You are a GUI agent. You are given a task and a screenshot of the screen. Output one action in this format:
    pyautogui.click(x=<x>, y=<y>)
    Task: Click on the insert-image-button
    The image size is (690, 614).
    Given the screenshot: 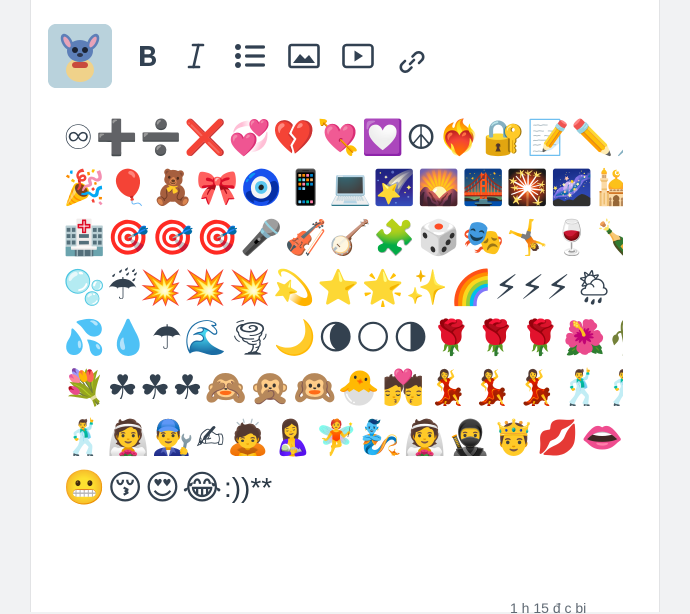 What is the action you would take?
    pyautogui.click(x=304, y=56)
    